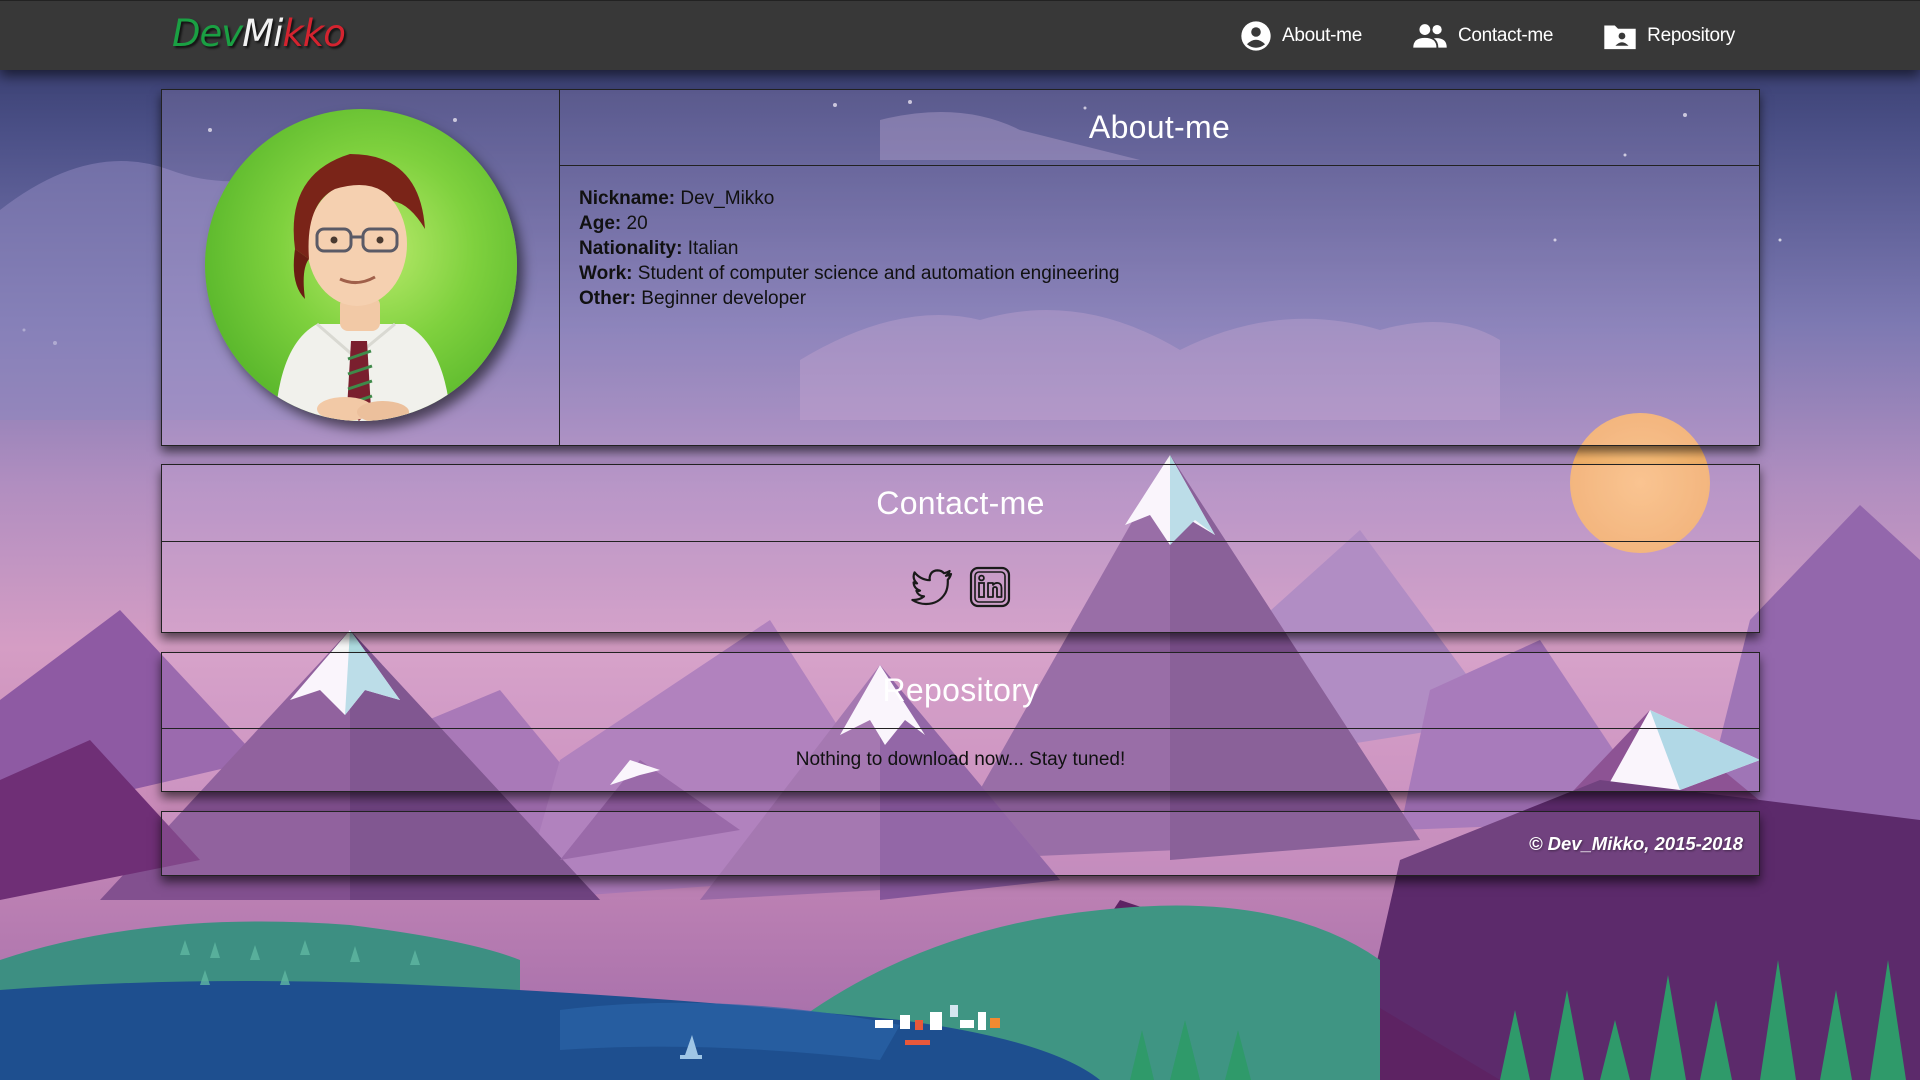 The height and width of the screenshot is (1080, 1920). What do you see at coordinates (713, 248) in the screenshot?
I see `info-value: Italian` at bounding box center [713, 248].